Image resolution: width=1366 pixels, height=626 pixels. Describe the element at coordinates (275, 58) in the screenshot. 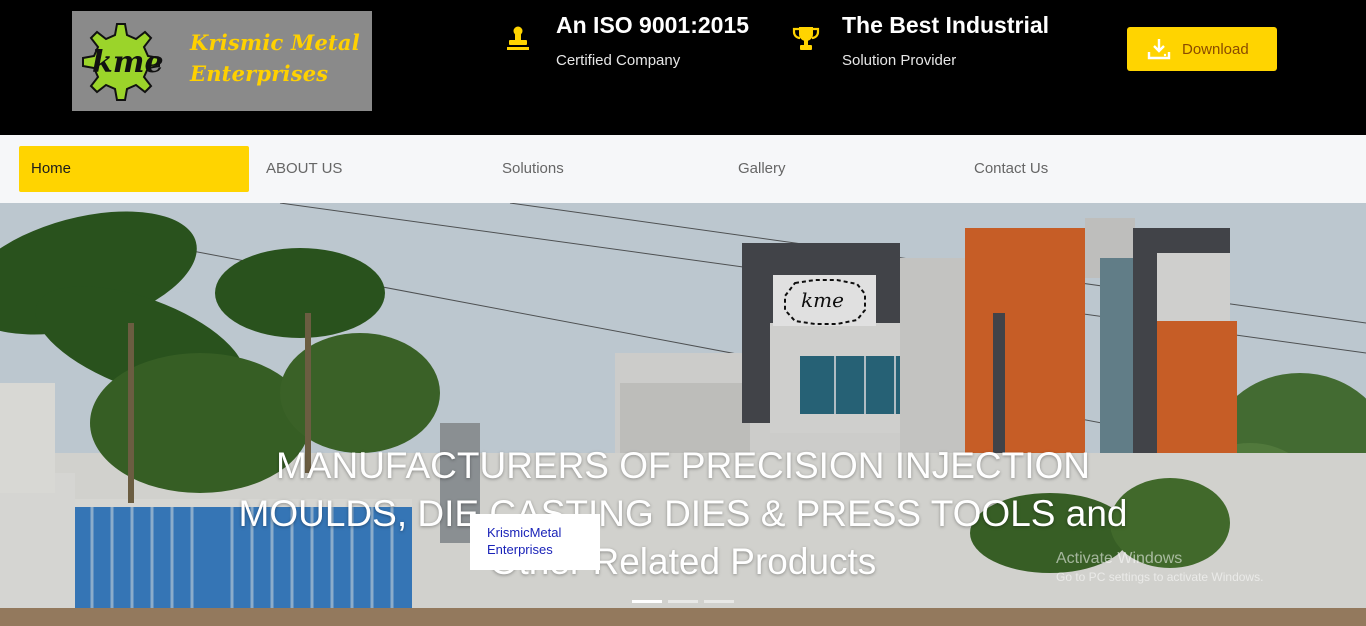

I see `company-name: Krismic Metal Enterprises` at that location.